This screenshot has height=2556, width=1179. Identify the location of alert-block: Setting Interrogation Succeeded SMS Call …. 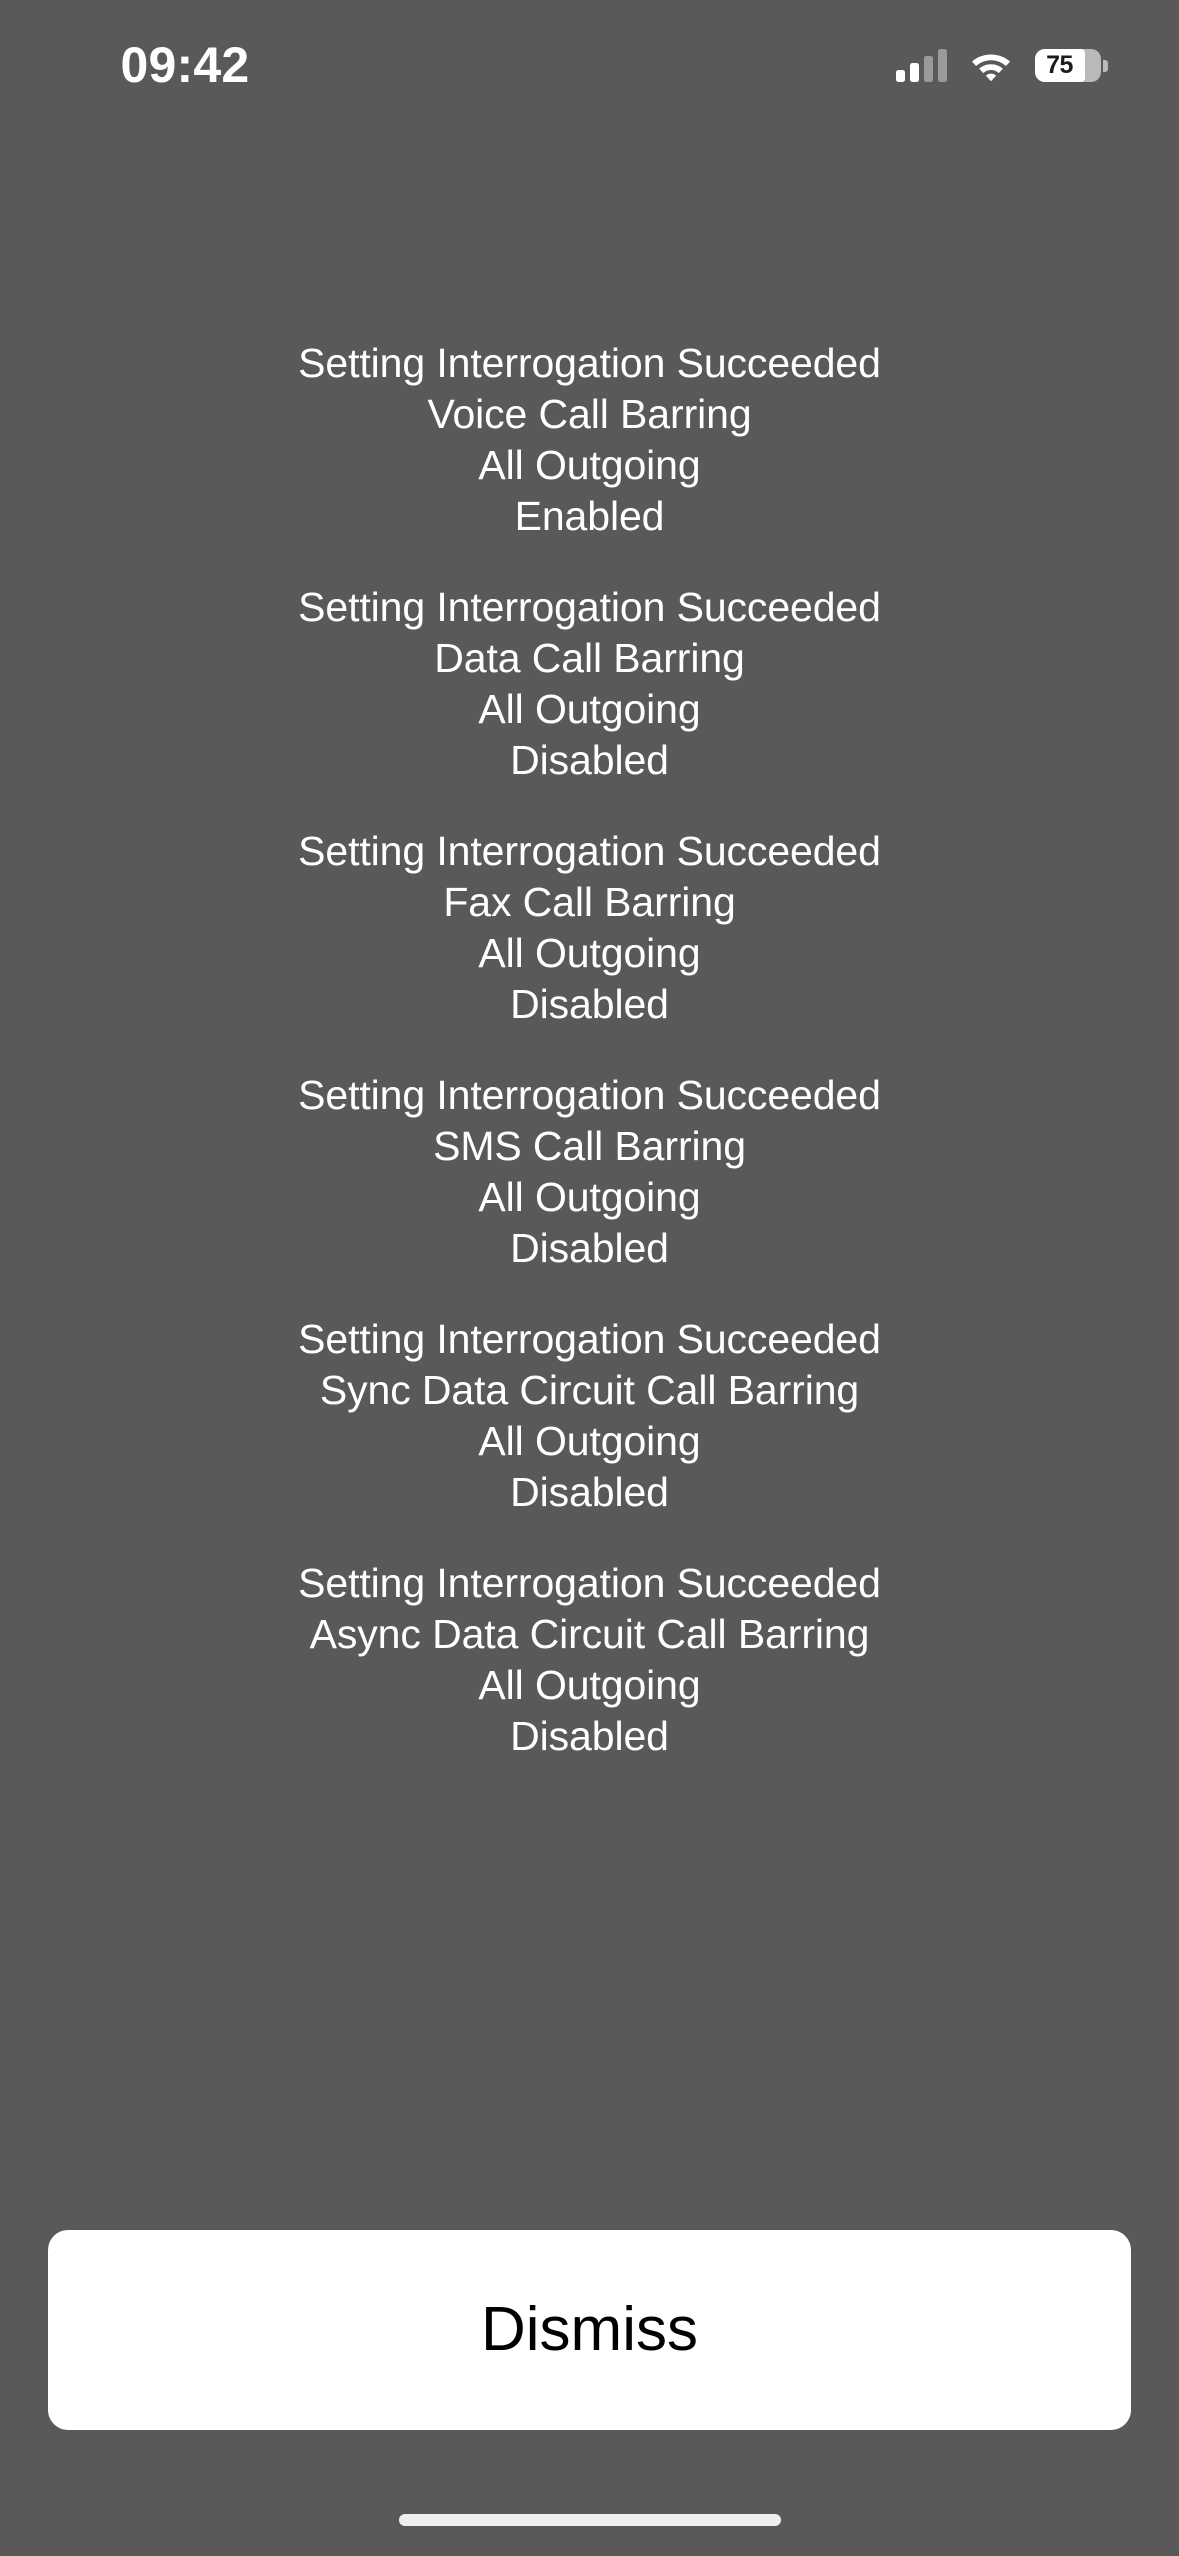
(589, 1172).